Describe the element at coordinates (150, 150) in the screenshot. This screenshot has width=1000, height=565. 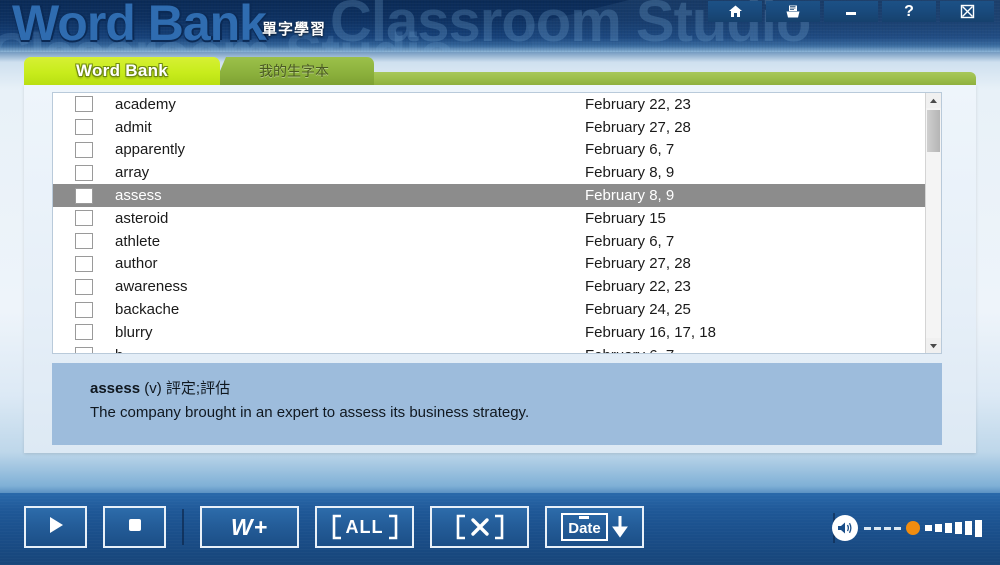
I see `word-label: apparently` at that location.